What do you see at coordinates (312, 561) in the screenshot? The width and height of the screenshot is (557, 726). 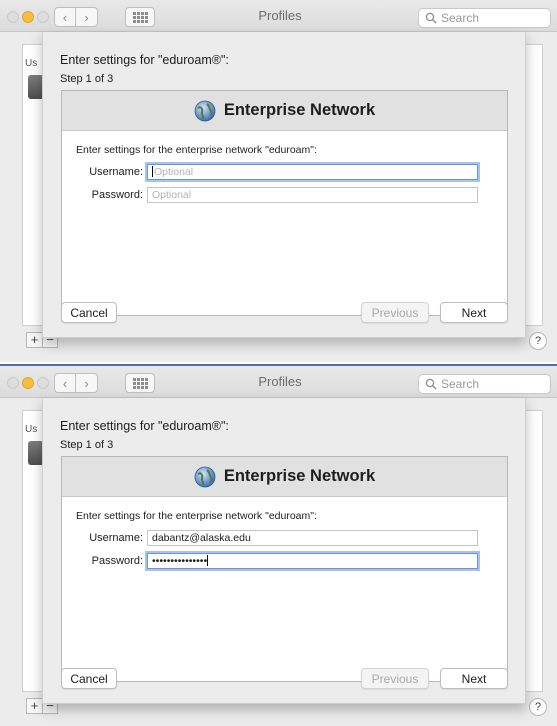 I see `password-field: •••••••••••••••` at bounding box center [312, 561].